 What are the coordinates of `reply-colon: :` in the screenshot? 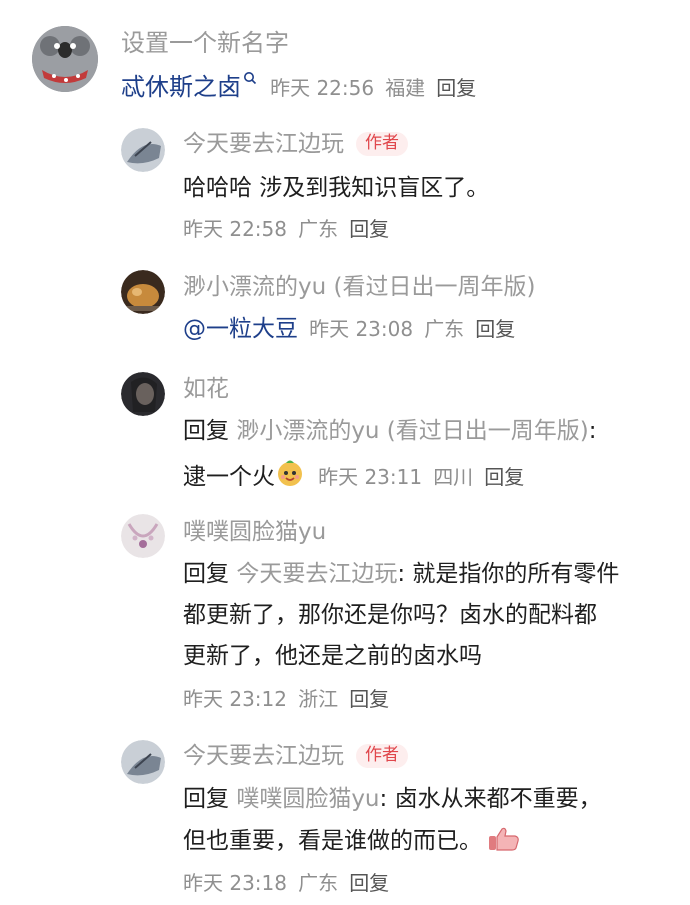 It's located at (592, 431).